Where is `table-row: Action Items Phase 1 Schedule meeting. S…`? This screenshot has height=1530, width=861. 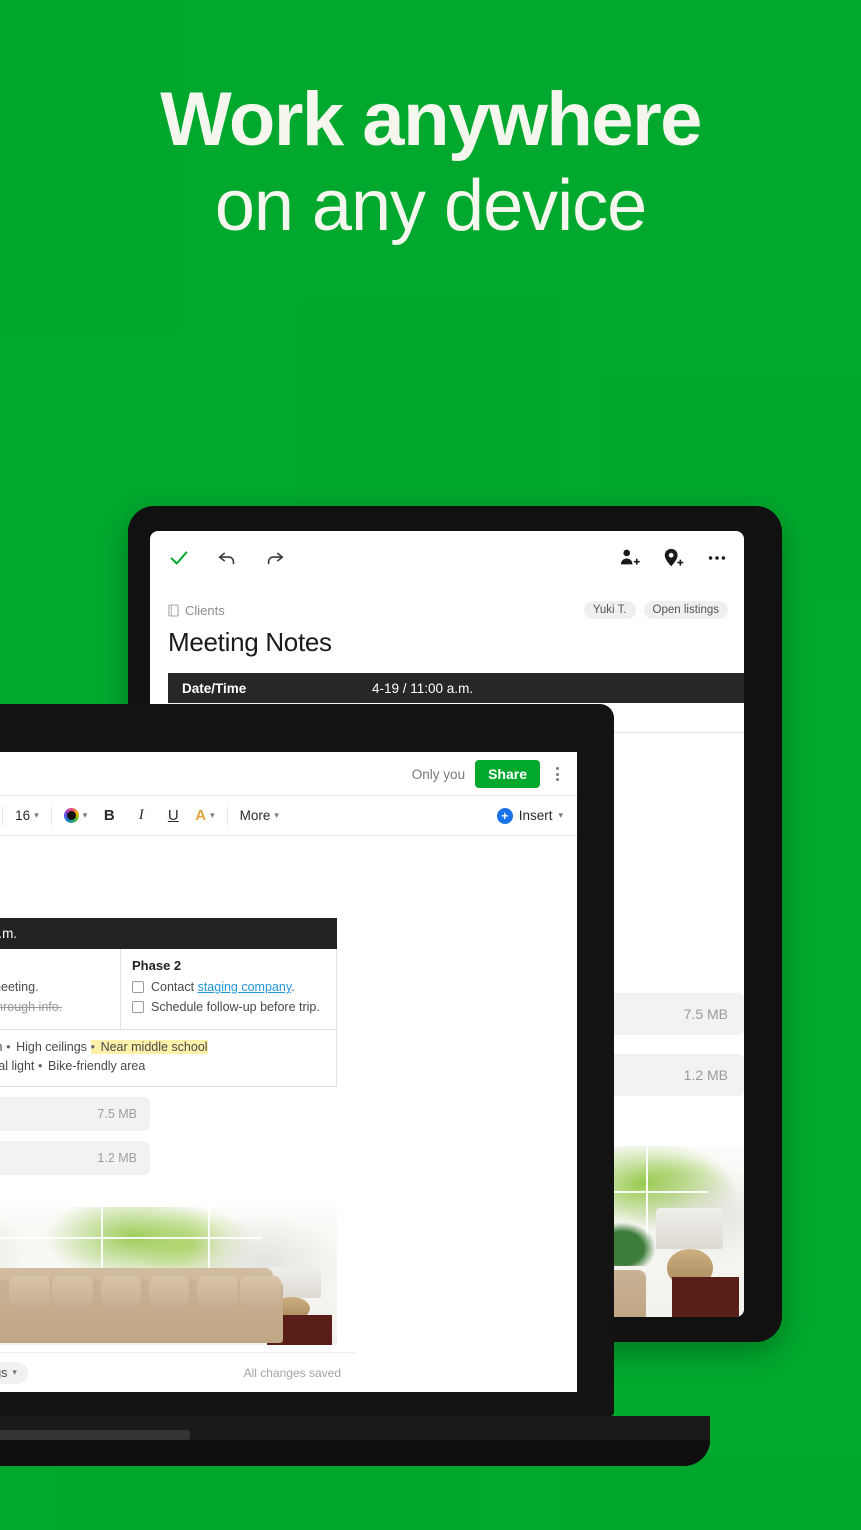
table-row: Action Items Phase 1 Schedule meeting. S… is located at coordinates (168, 989).